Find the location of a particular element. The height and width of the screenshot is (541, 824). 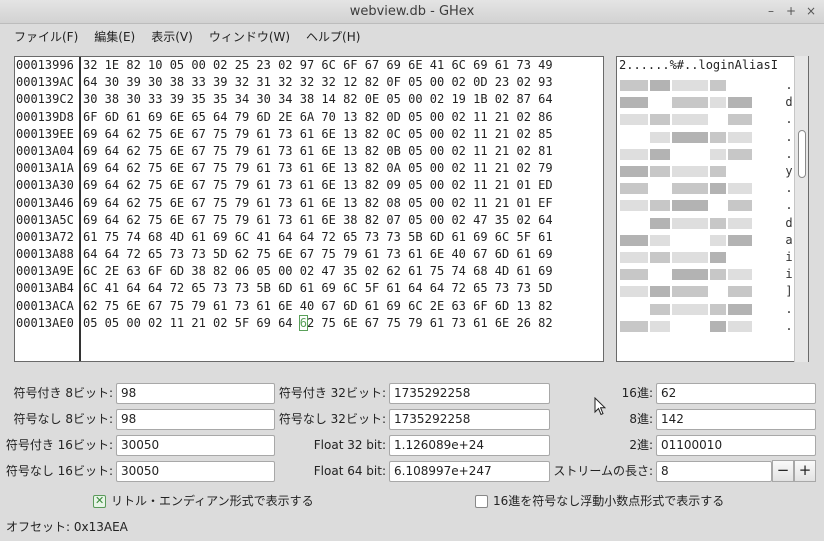

ascii-row-end-char: a is located at coordinates (789, 239).